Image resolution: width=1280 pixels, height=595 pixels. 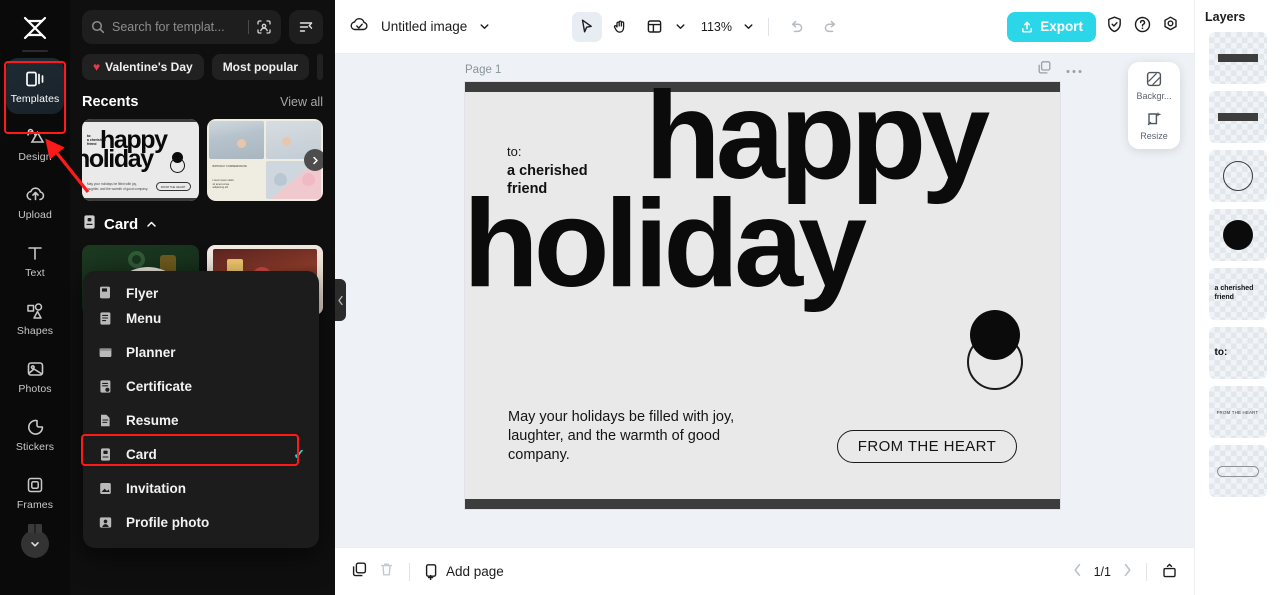 I want to click on prev-page-button, so click(x=1077, y=571).